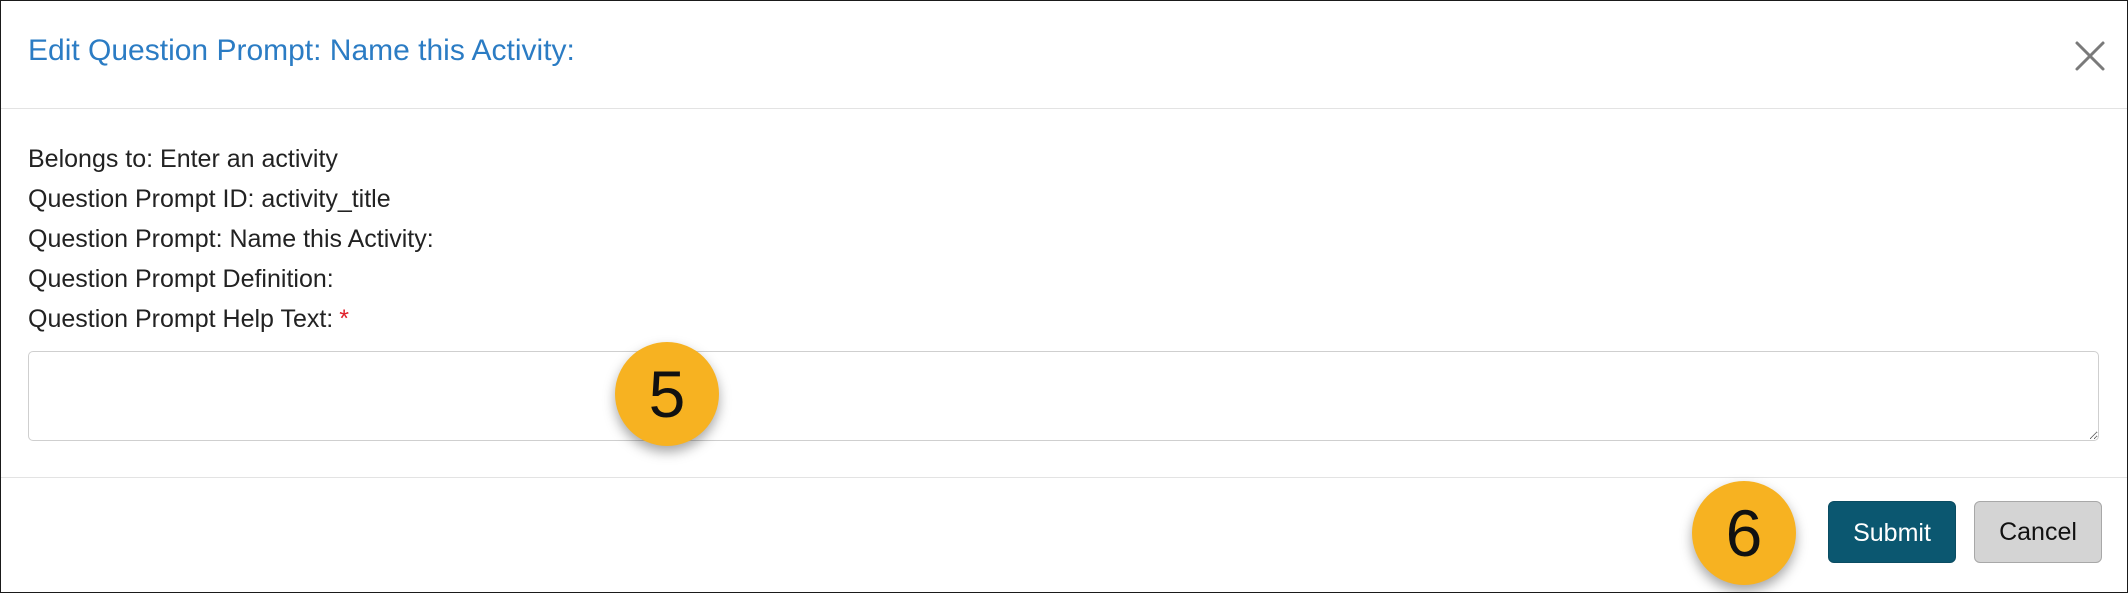 This screenshot has width=2128, height=593. What do you see at coordinates (344, 319) in the screenshot?
I see `required-marker: *` at bounding box center [344, 319].